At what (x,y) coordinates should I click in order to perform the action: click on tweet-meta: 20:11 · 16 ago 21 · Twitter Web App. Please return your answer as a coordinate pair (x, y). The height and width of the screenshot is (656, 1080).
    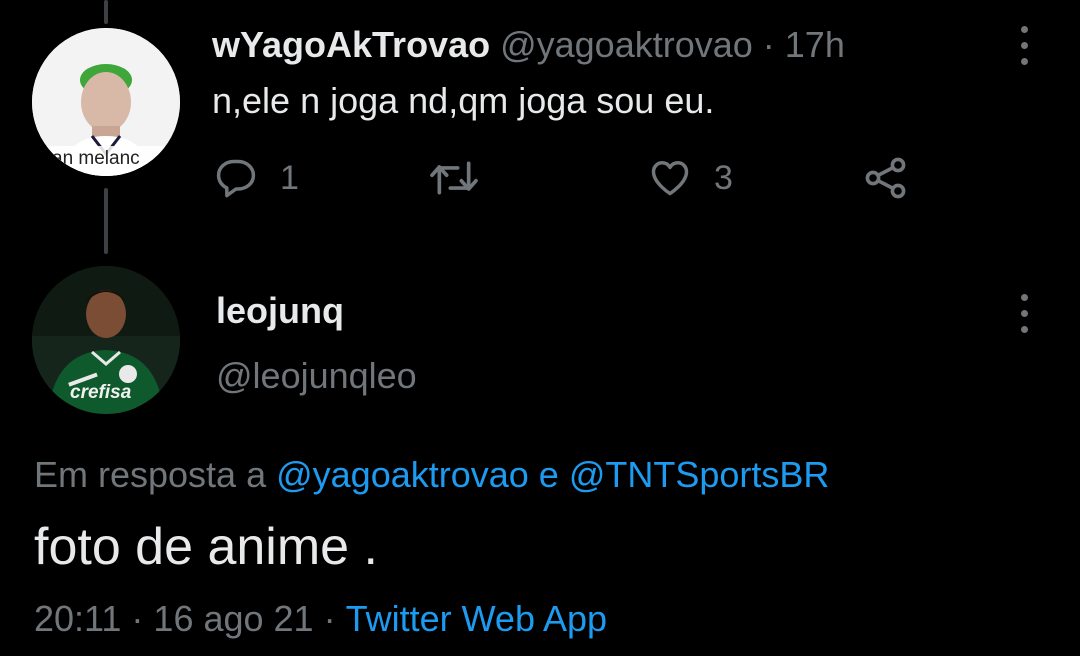
    Looking at the image, I should click on (320, 619).